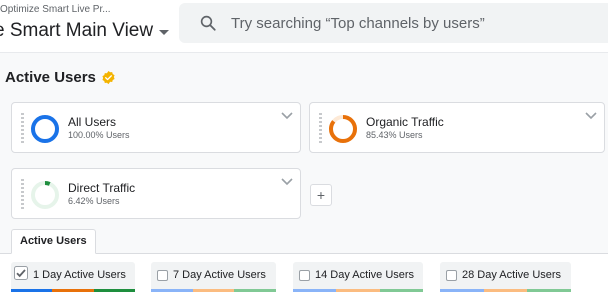  I want to click on metric-1-day-active-users: 1 Day Active Users, so click(73, 277).